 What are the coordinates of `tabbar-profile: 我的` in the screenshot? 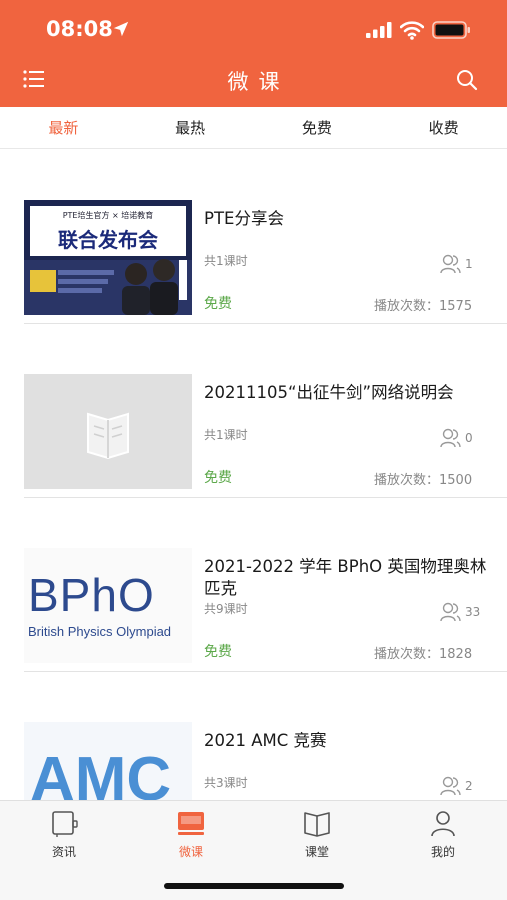 It's located at (443, 834).